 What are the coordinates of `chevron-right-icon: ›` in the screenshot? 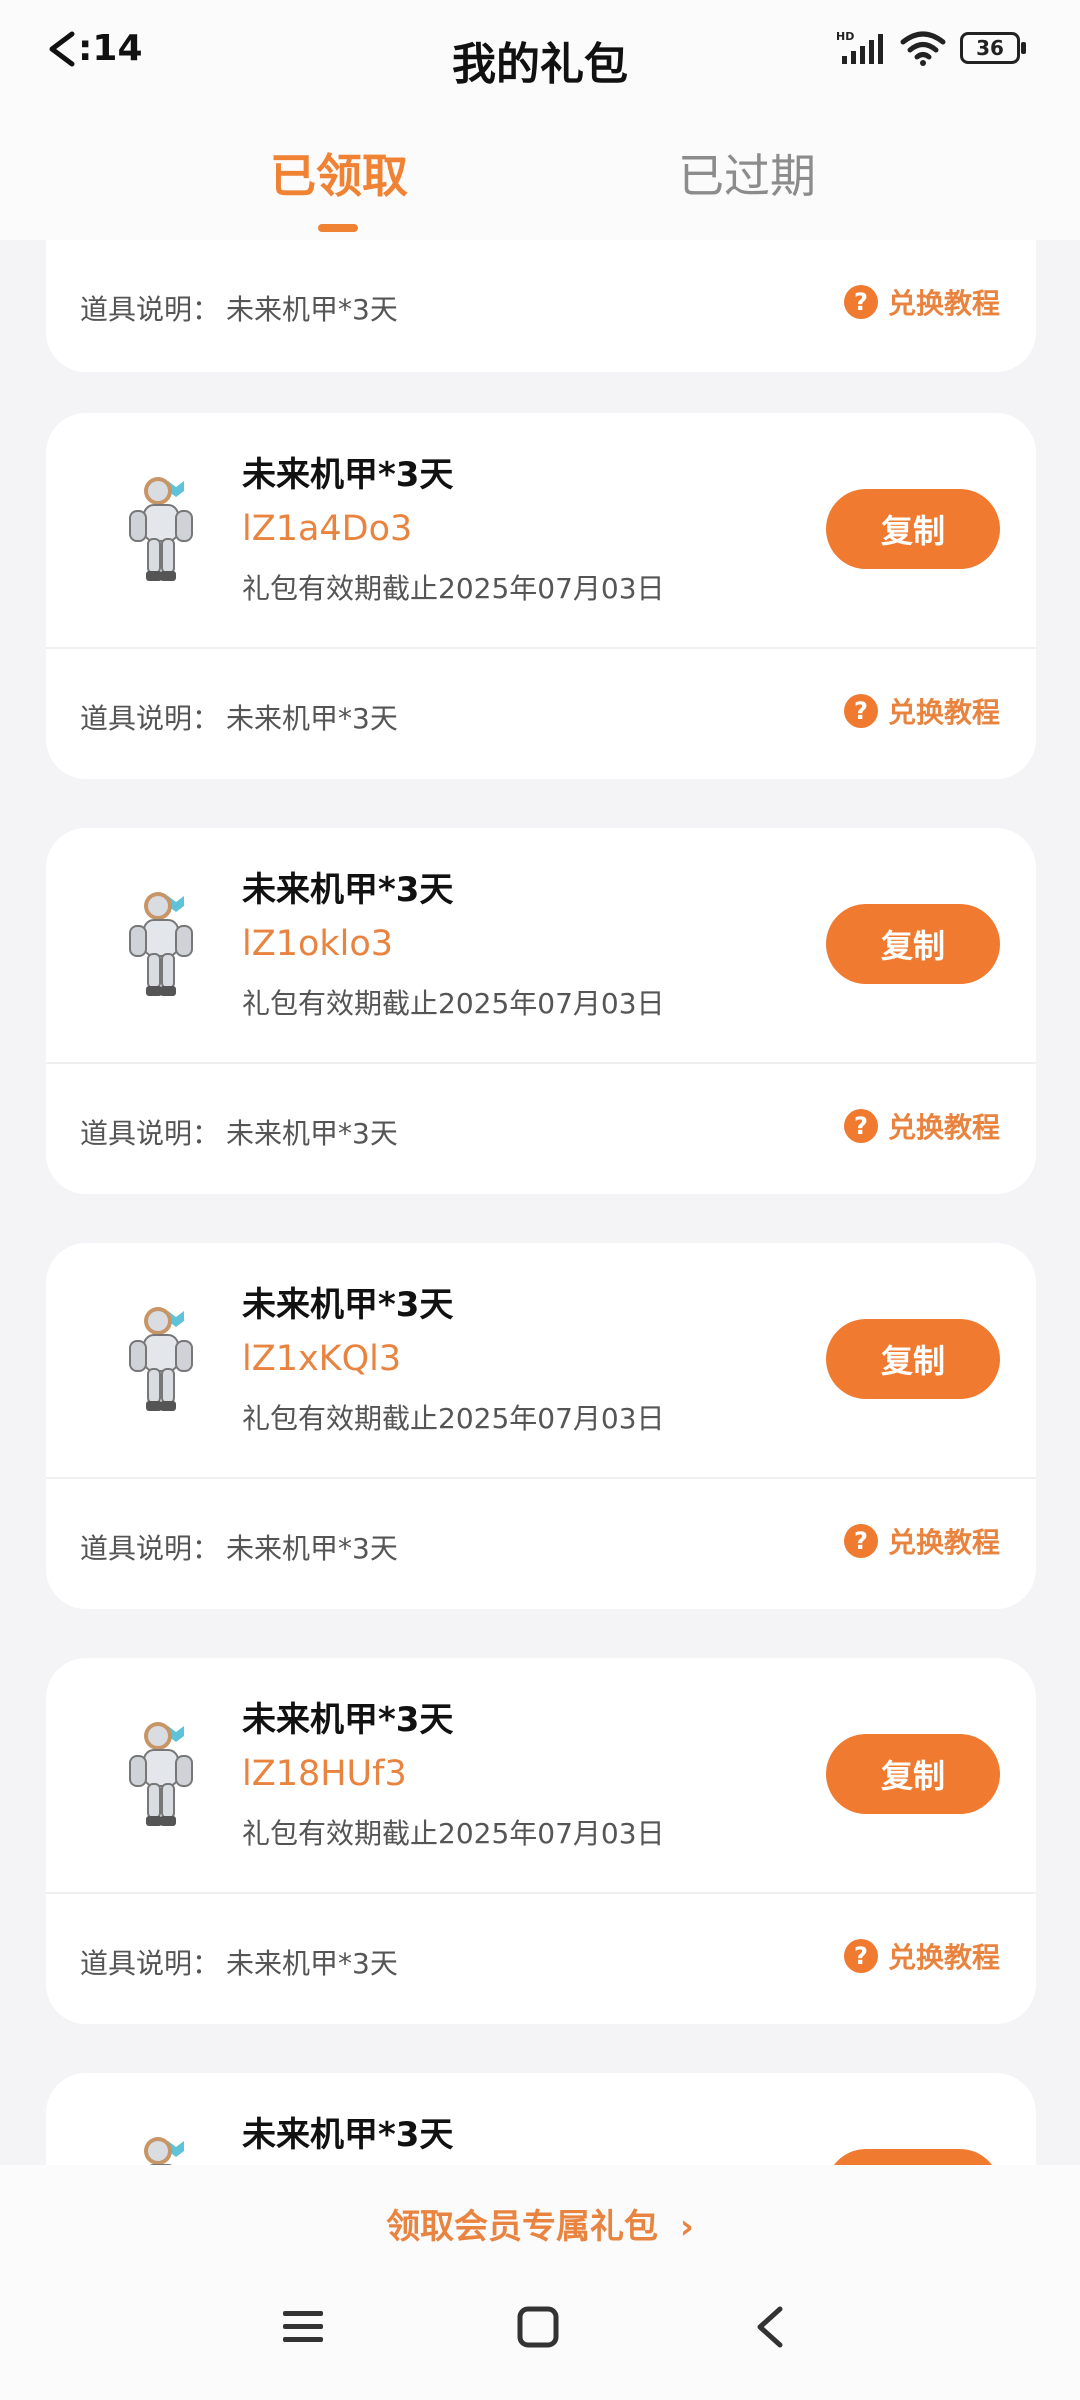 It's located at (686, 2227).